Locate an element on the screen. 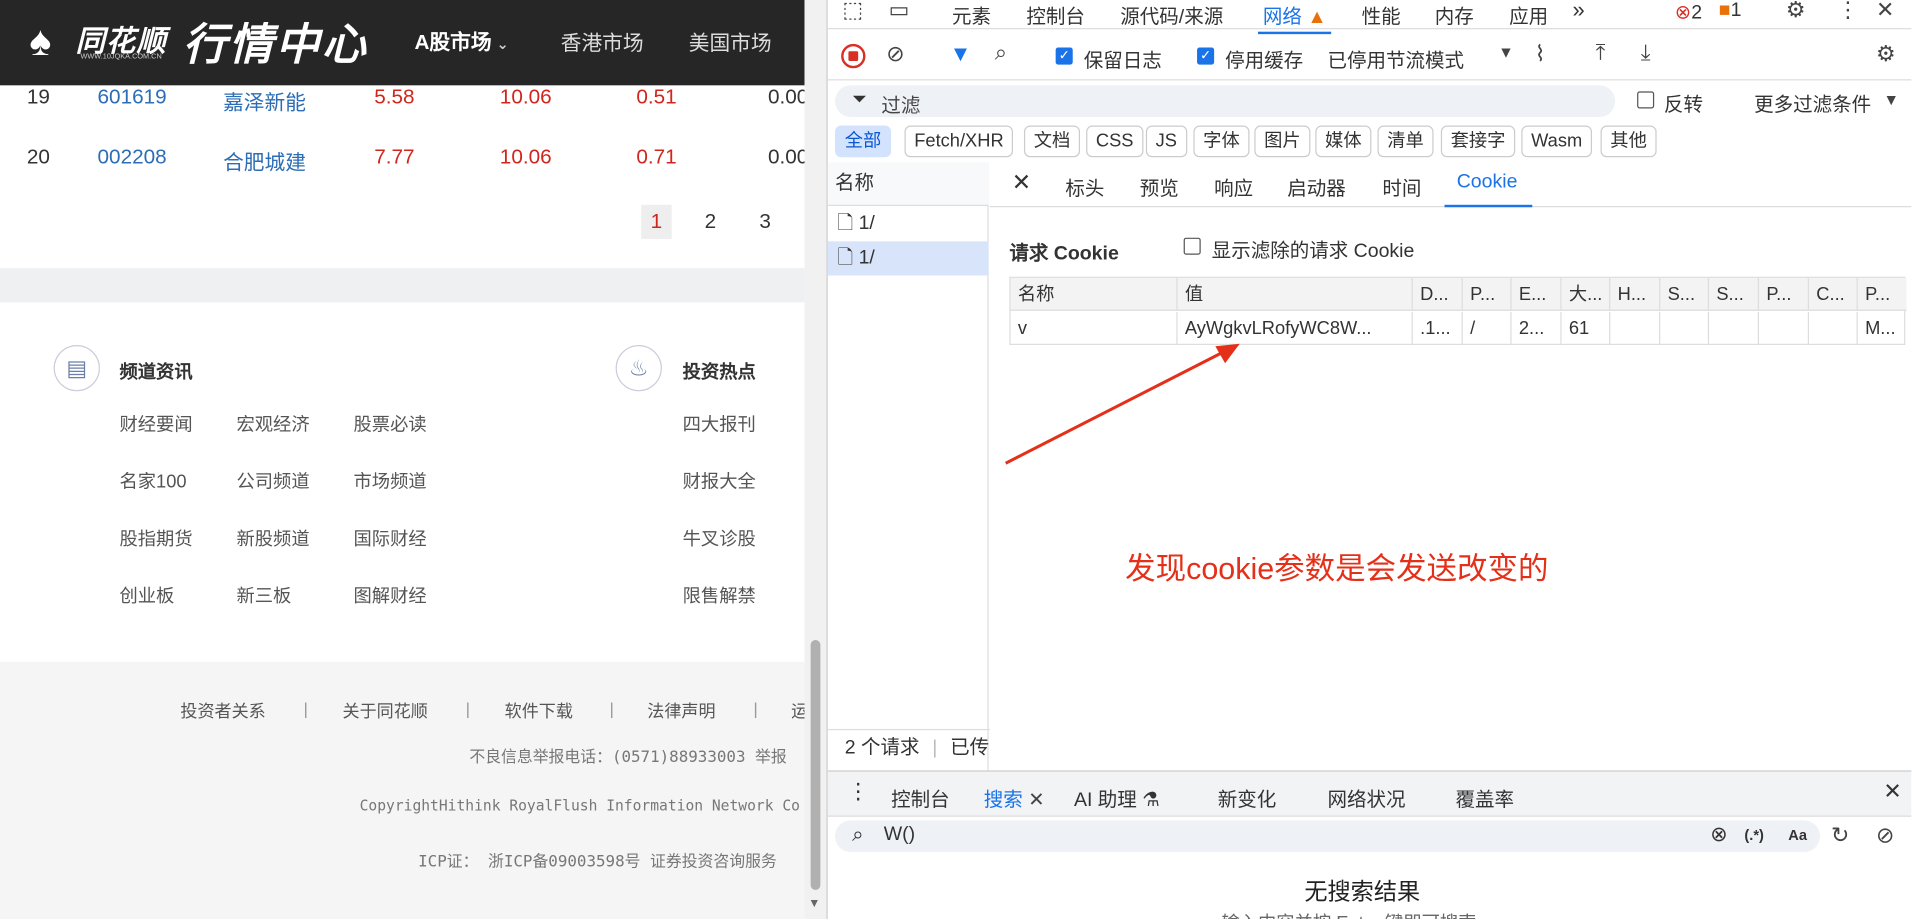 The height and width of the screenshot is (919, 1912). more-tabs-icon: » is located at coordinates (1579, 11).